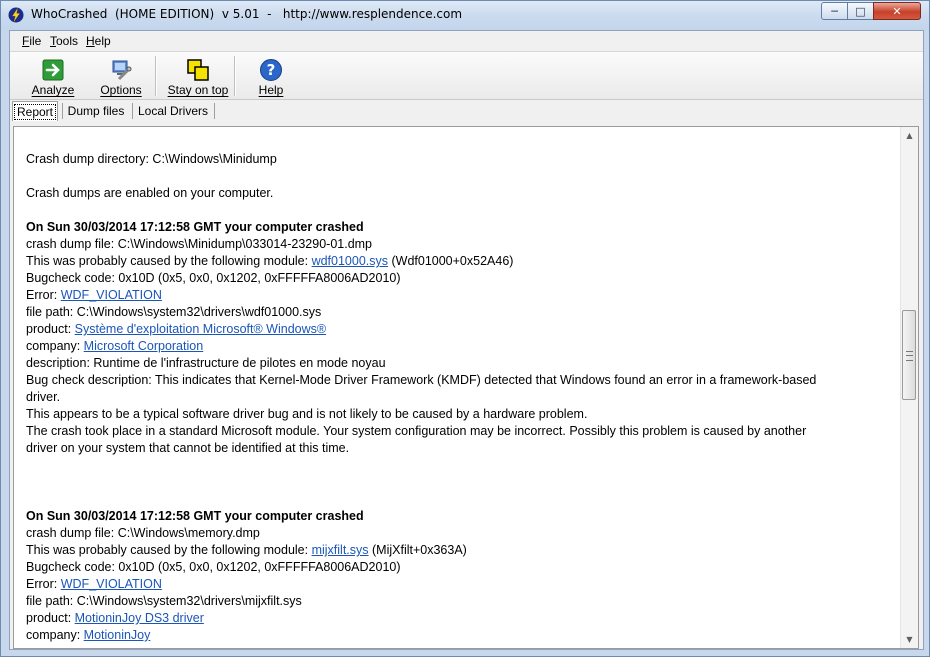  Describe the element at coordinates (121, 90) in the screenshot. I see `options-label: Options` at that location.